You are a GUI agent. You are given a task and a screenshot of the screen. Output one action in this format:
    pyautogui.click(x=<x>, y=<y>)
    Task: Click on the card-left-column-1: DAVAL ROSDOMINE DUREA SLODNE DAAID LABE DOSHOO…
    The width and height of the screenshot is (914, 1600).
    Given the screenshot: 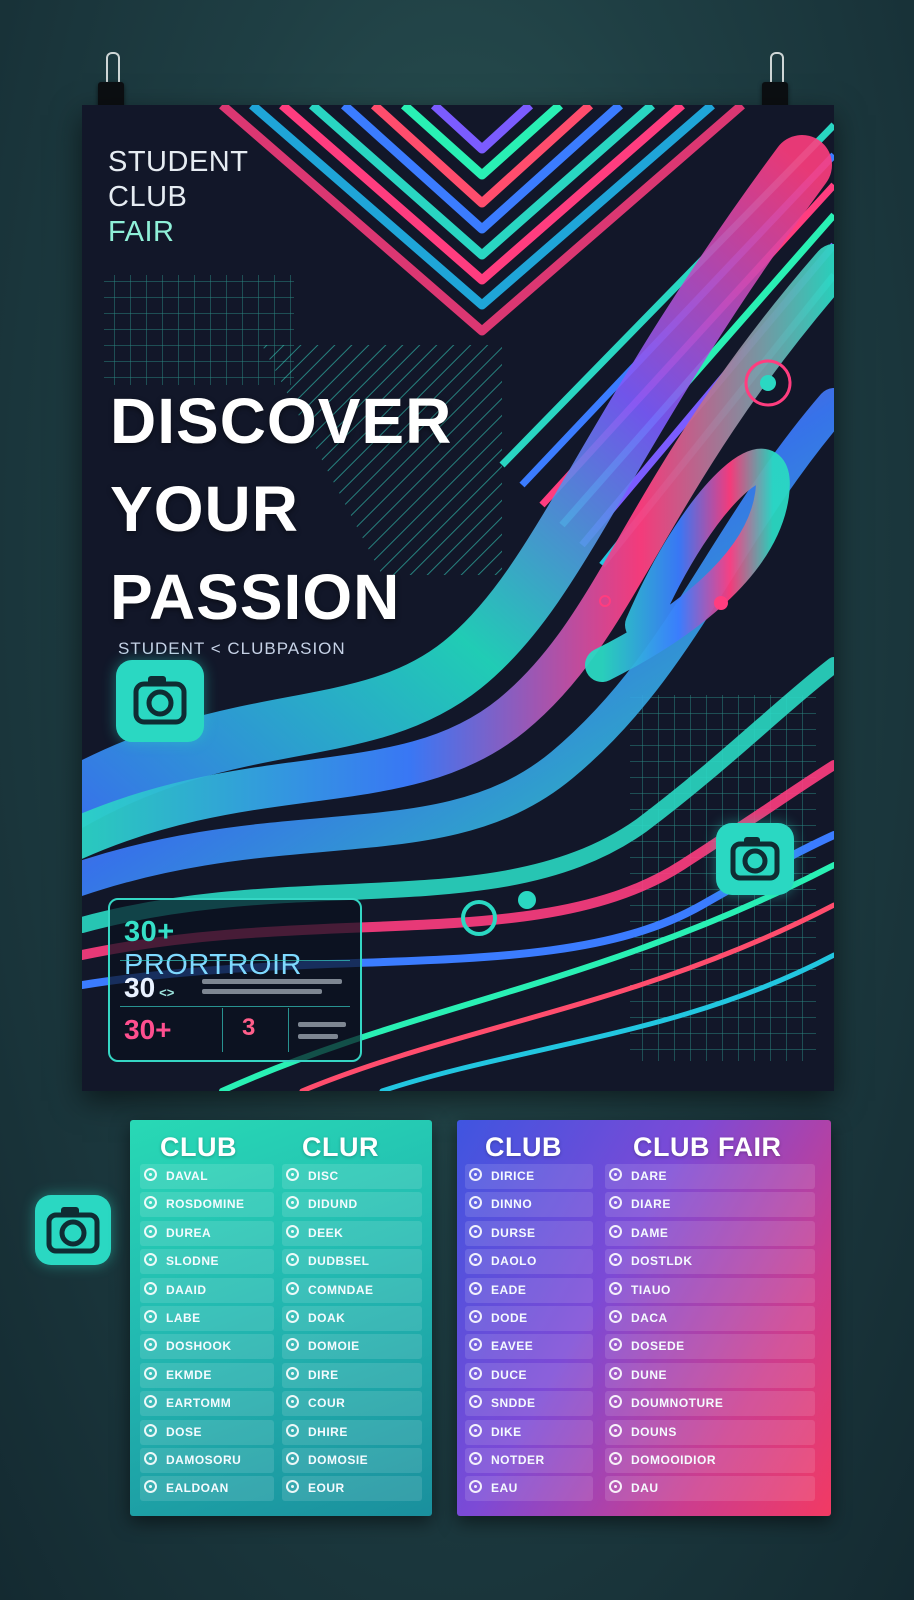 What is the action you would take?
    pyautogui.click(x=207, y=1334)
    